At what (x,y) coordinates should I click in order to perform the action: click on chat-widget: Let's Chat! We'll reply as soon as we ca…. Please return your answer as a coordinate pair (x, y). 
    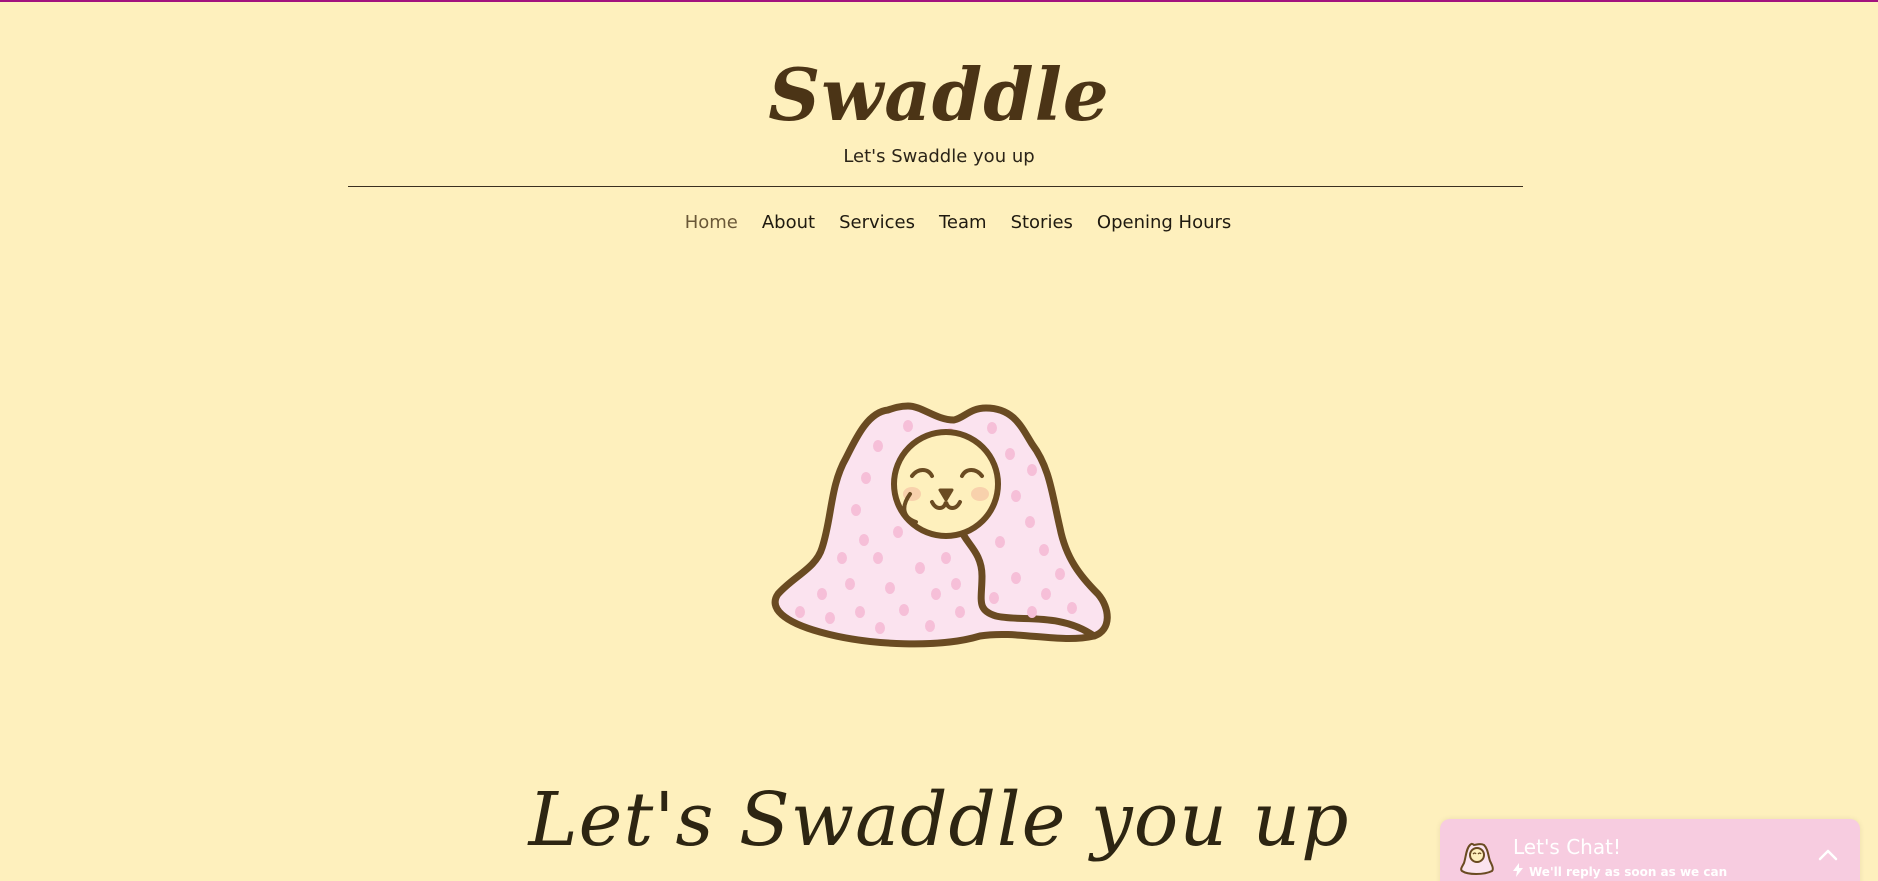
    Looking at the image, I should click on (1650, 850).